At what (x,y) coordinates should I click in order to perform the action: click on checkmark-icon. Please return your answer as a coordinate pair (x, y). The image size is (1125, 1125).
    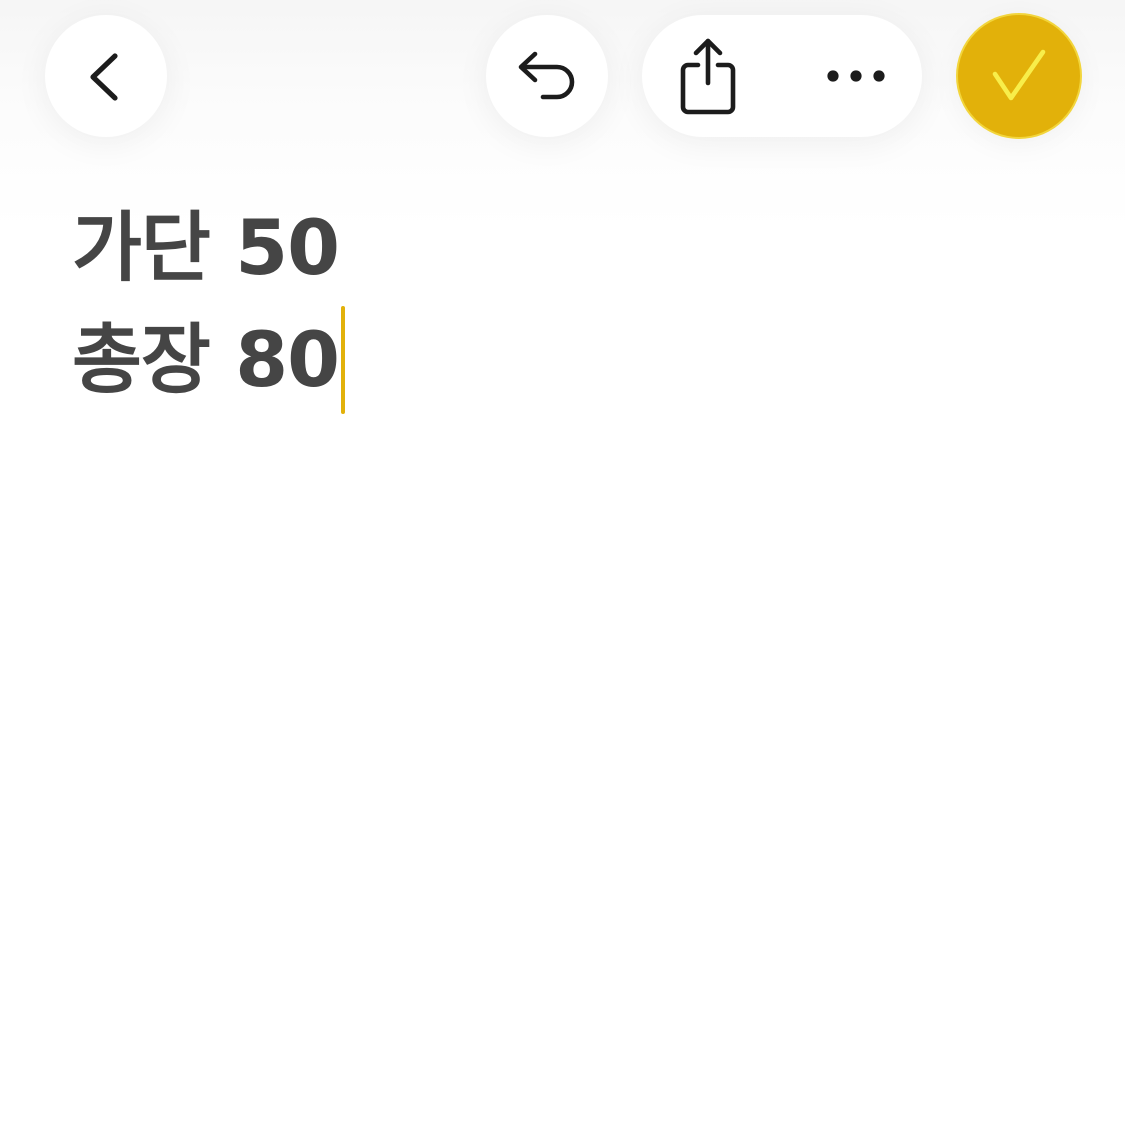
    Looking at the image, I should click on (1019, 75).